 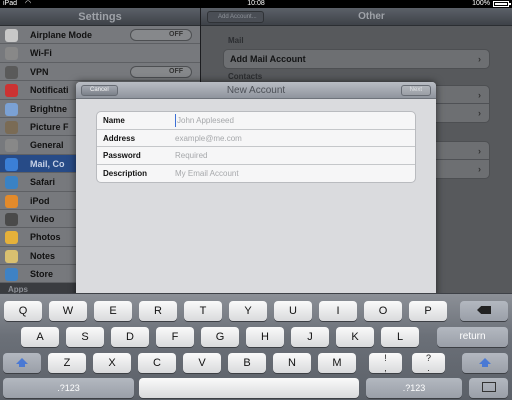 I want to click on keyboard-icon, so click(x=488, y=387).